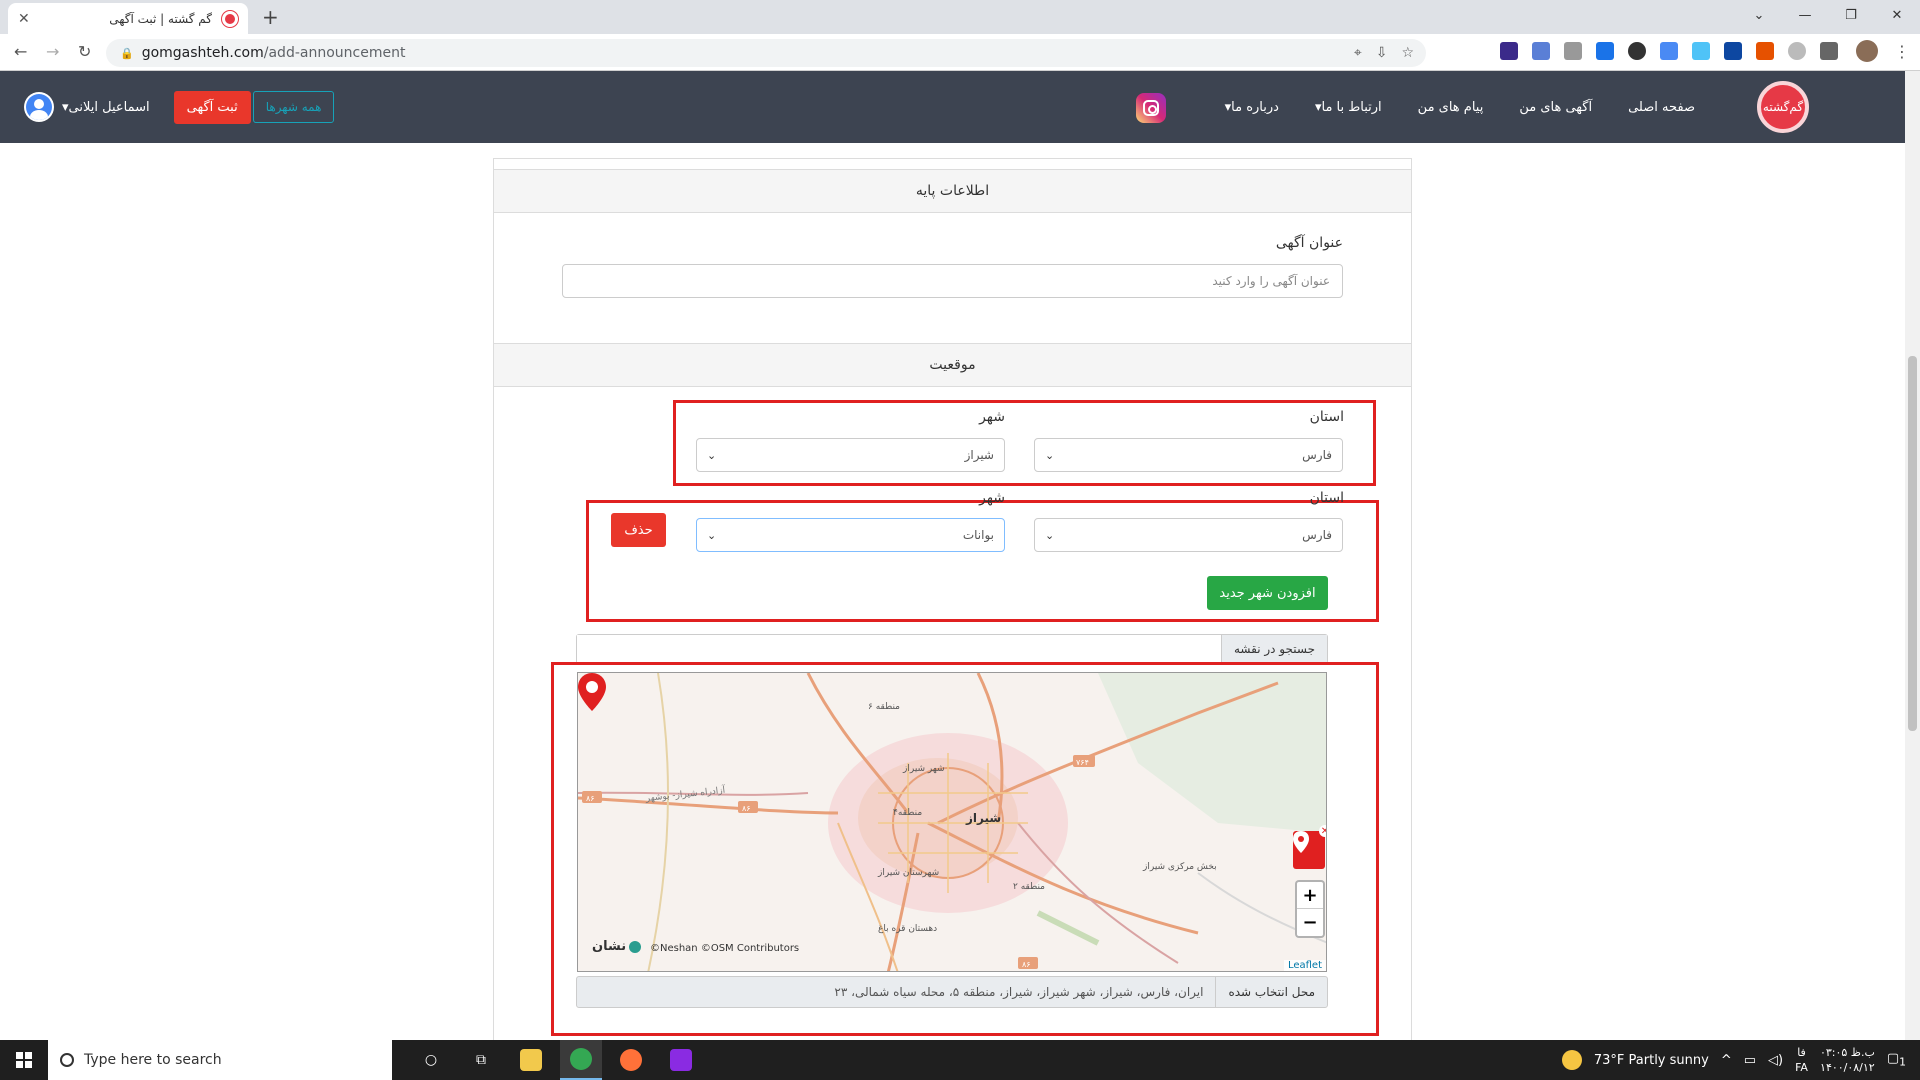 The width and height of the screenshot is (1920, 1080). I want to click on firefox-icon, so click(631, 1060).